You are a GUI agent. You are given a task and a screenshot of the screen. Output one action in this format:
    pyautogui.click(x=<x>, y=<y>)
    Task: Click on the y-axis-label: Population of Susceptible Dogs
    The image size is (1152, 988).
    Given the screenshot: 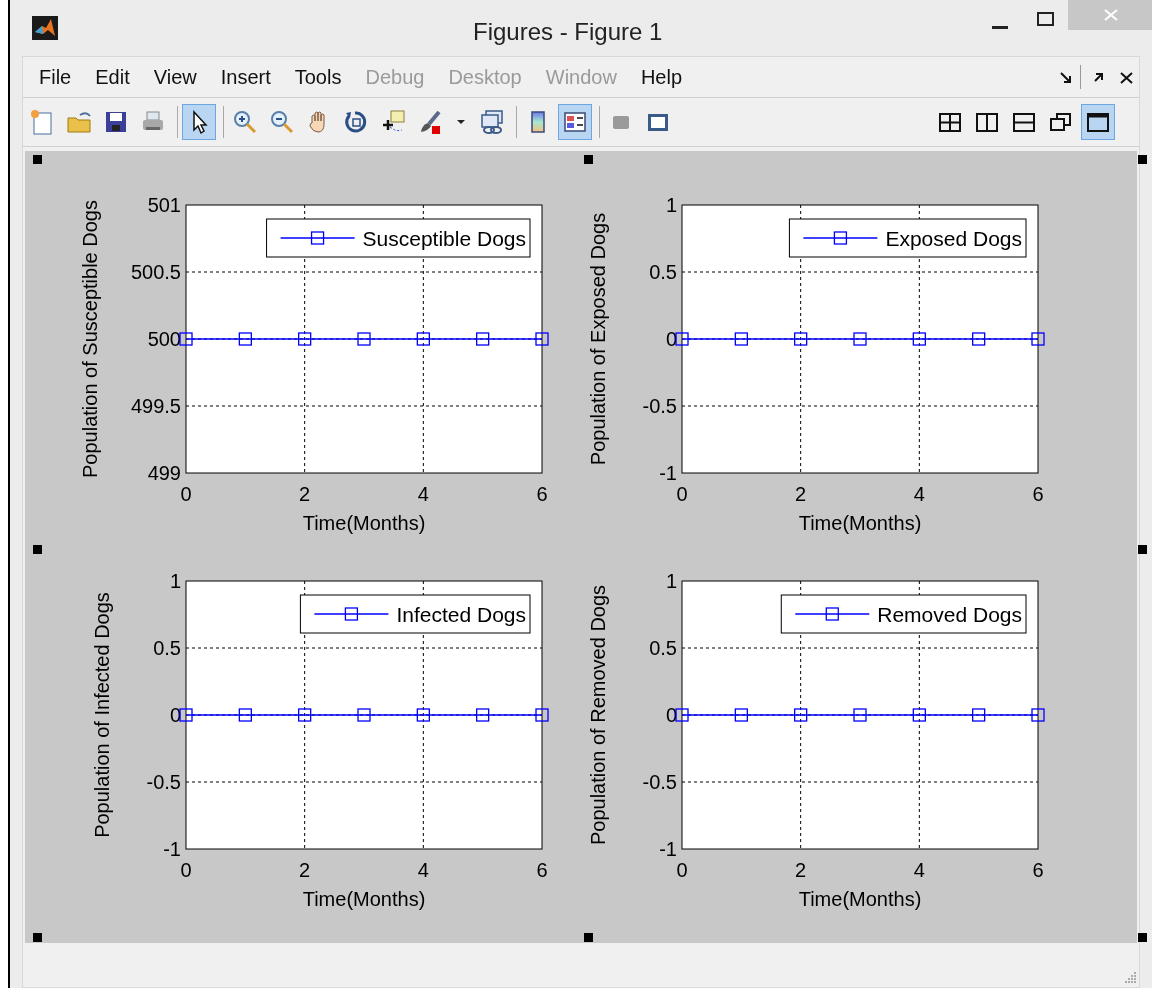 What is the action you would take?
    pyautogui.click(x=90, y=339)
    